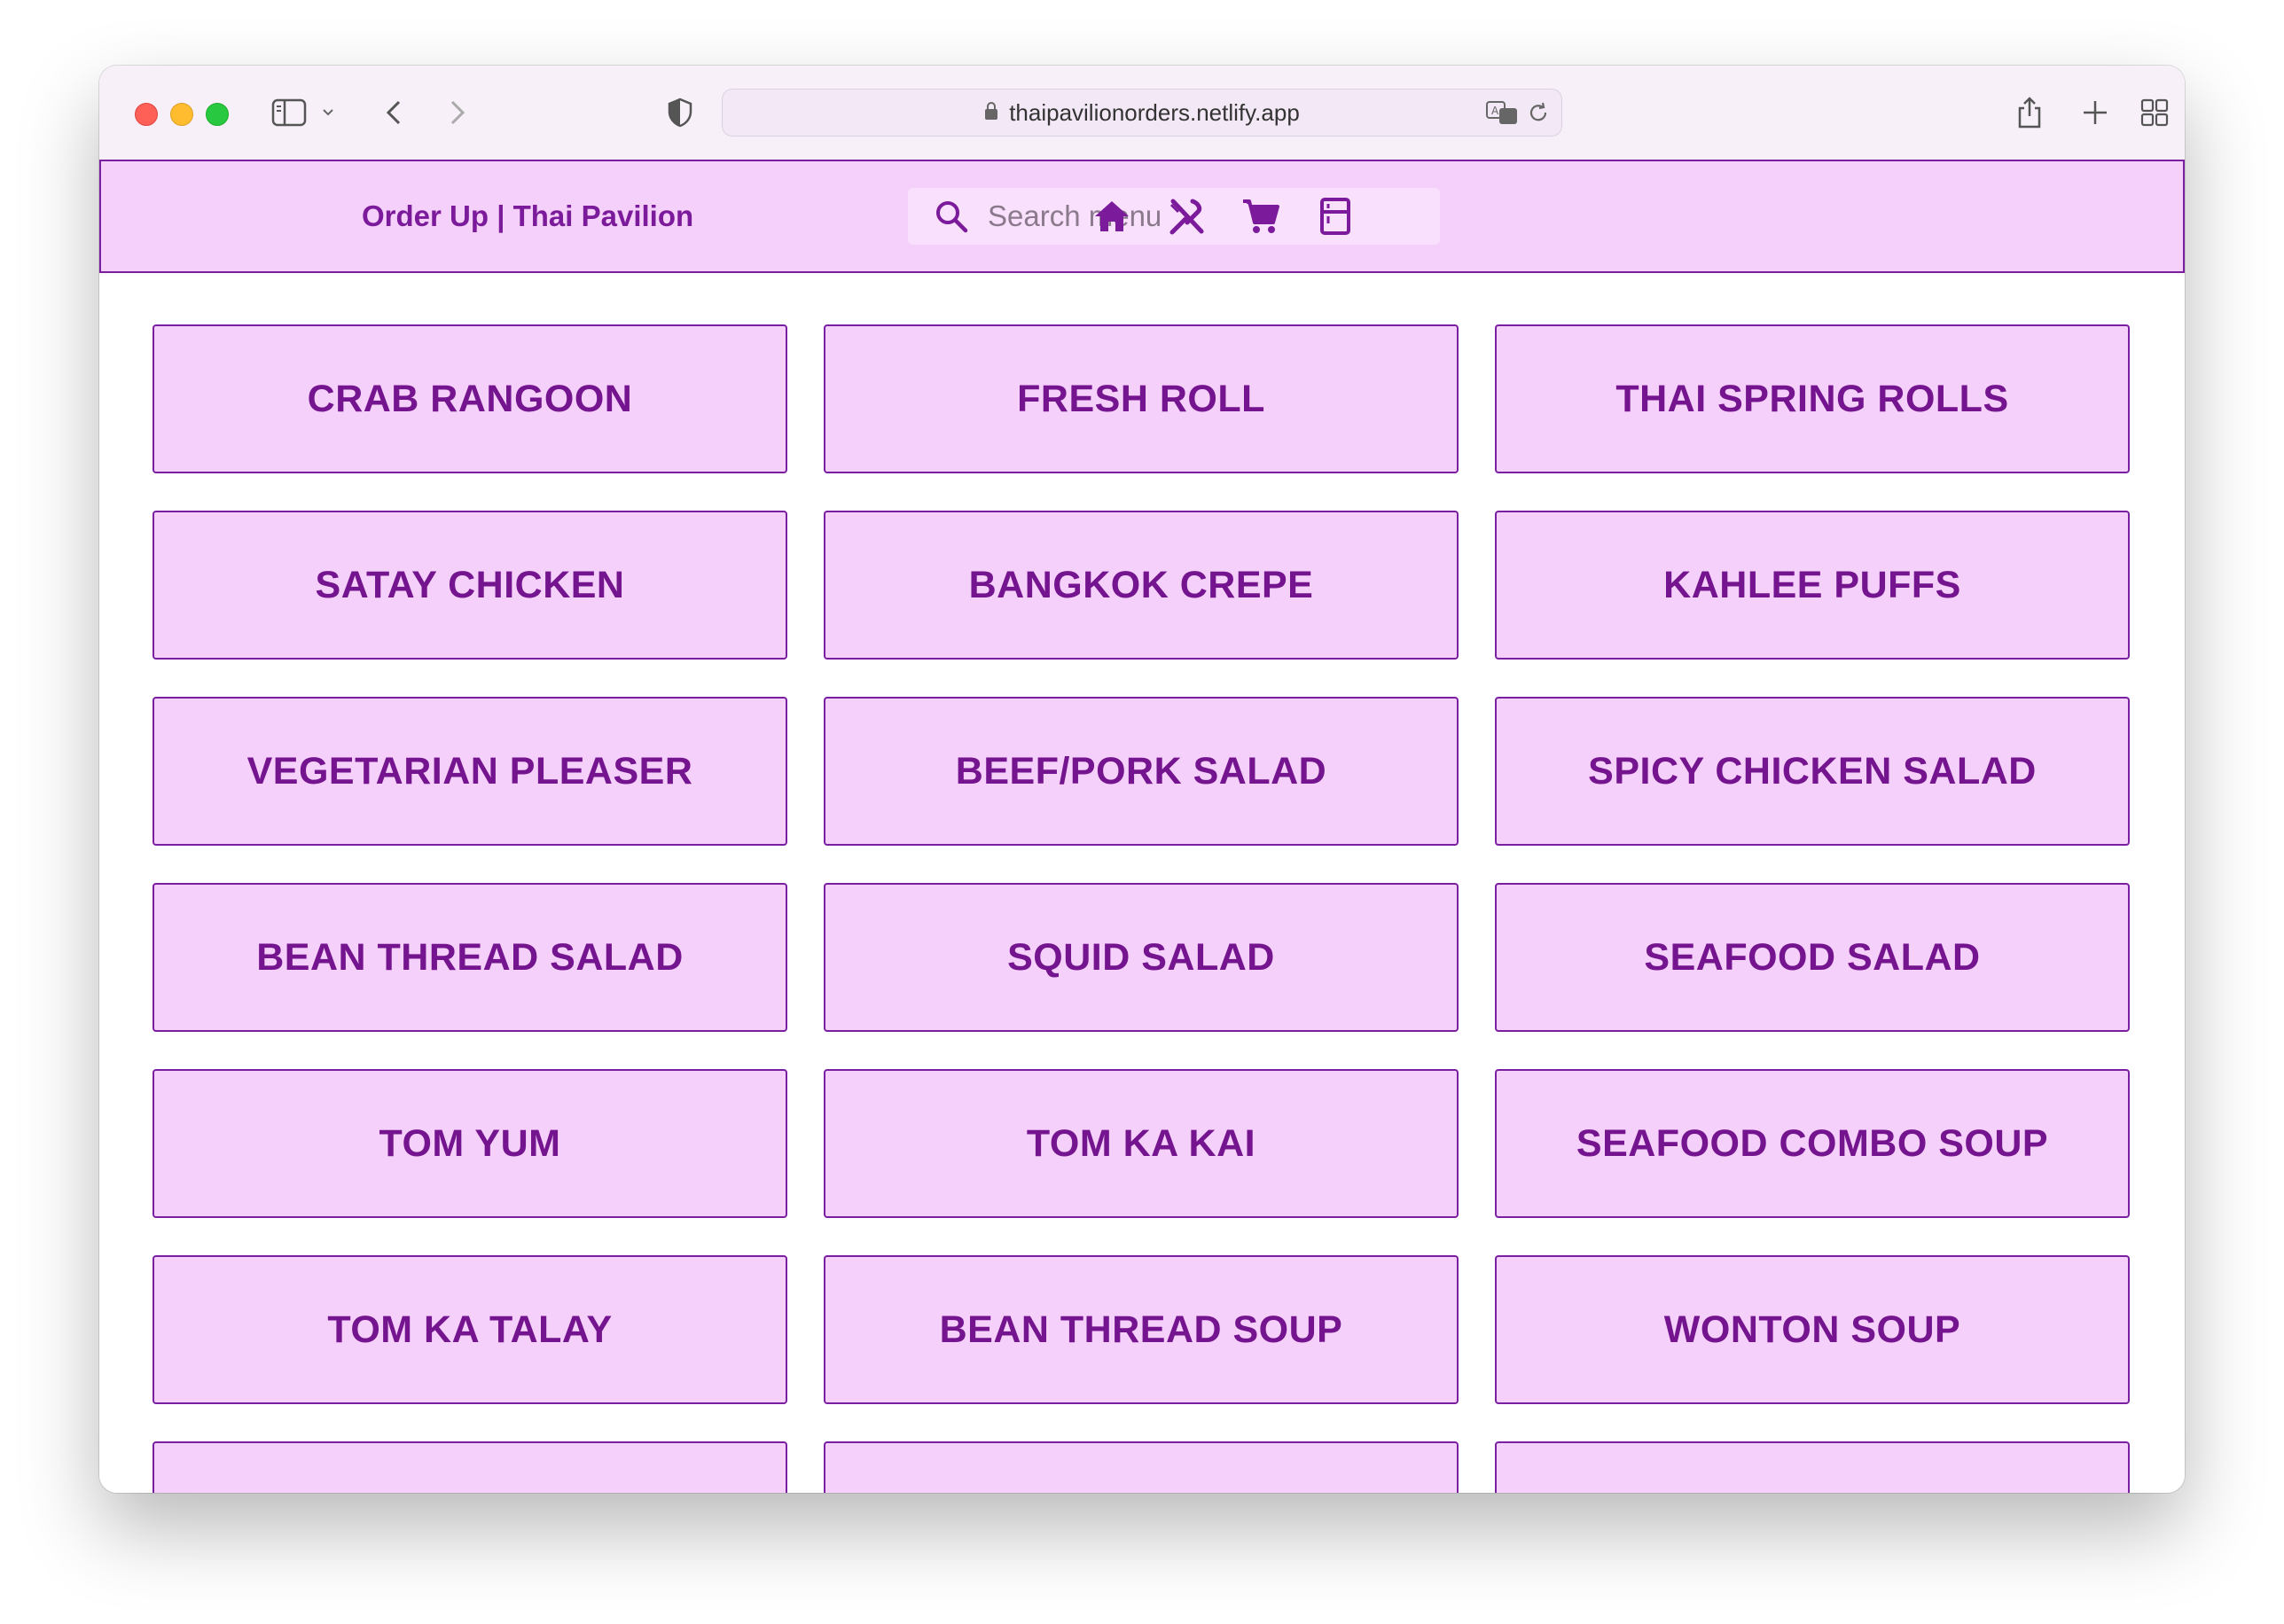 This screenshot has width=2284, height=1624. Describe the element at coordinates (1141, 585) in the screenshot. I see `menu-item-button: BANGKOK CREPE` at that location.